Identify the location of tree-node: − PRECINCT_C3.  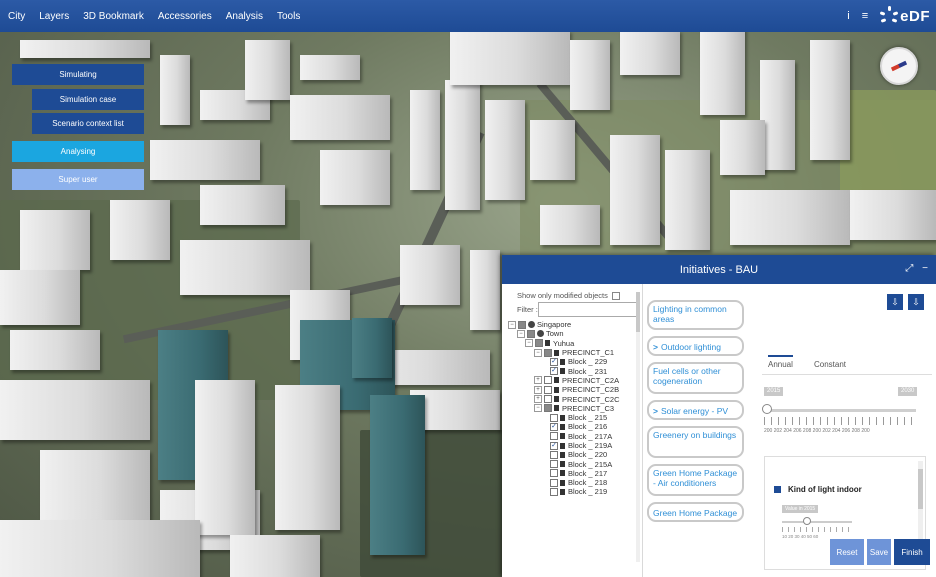
(564, 408).